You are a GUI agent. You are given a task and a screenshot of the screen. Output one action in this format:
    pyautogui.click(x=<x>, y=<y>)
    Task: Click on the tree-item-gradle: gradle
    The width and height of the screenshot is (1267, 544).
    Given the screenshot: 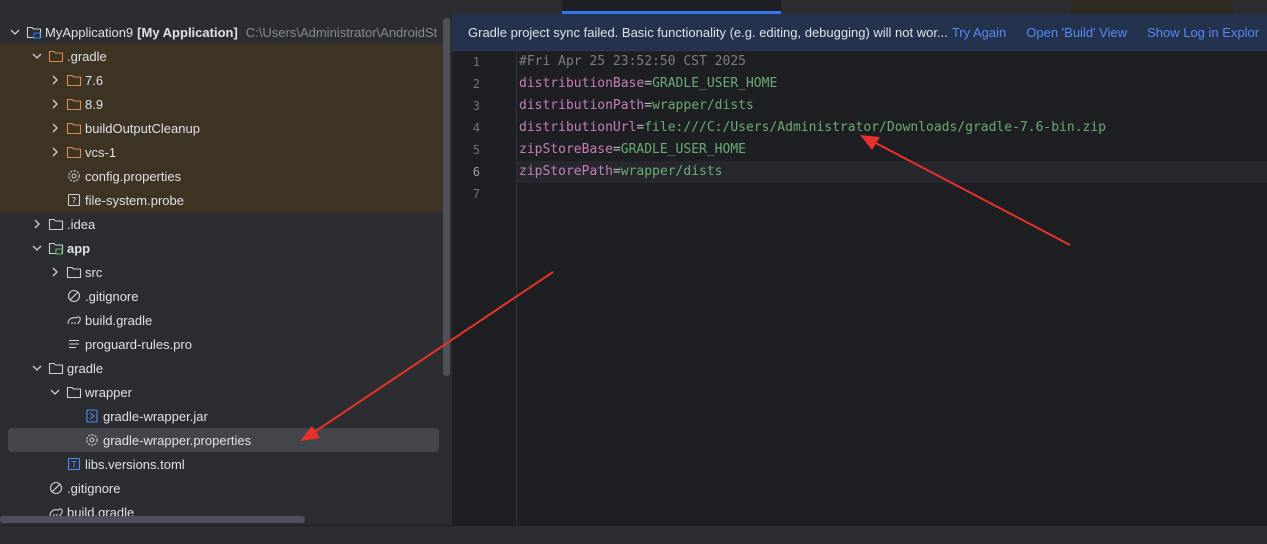 What is the action you would take?
    pyautogui.click(x=222, y=368)
    